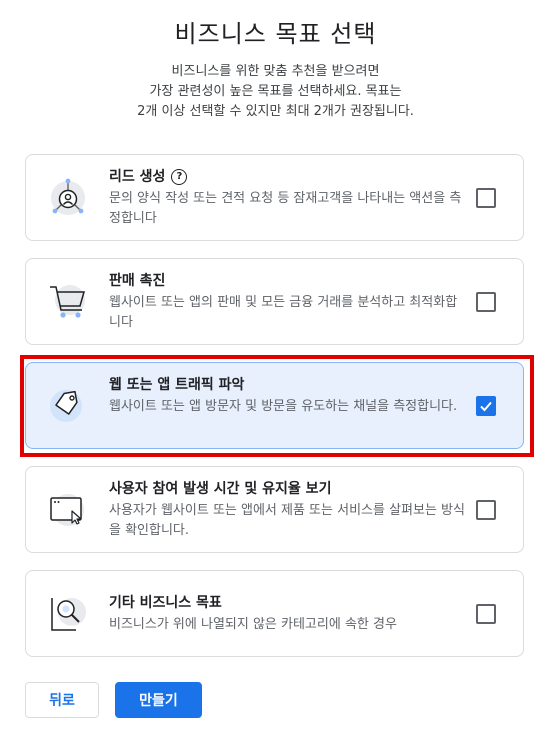  What do you see at coordinates (62, 700) in the screenshot?
I see `back-button: 뒤로` at bounding box center [62, 700].